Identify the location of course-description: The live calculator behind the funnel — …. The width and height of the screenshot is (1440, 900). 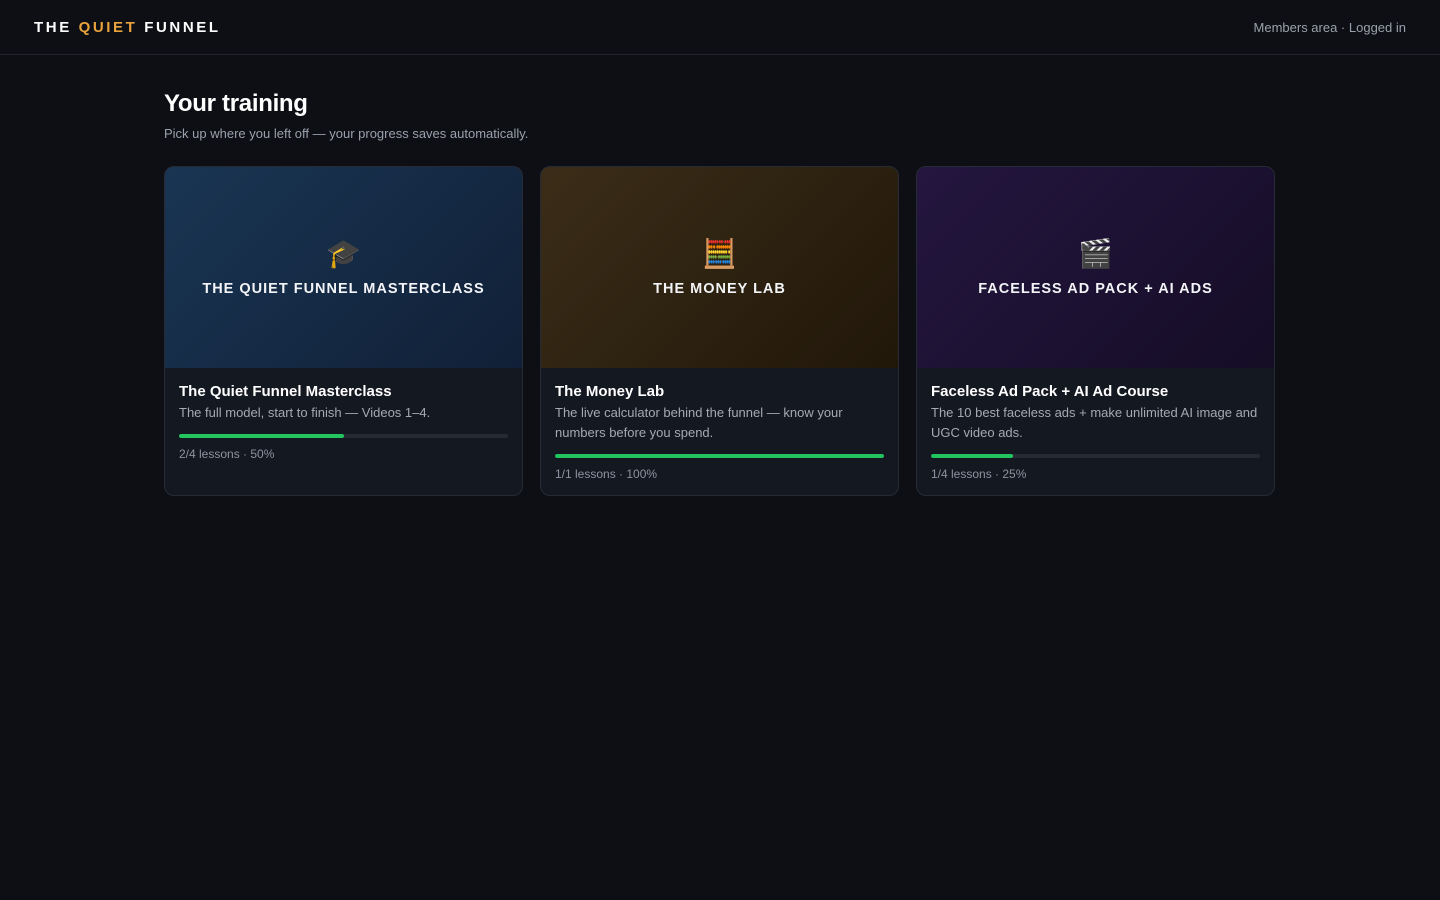
(699, 422).